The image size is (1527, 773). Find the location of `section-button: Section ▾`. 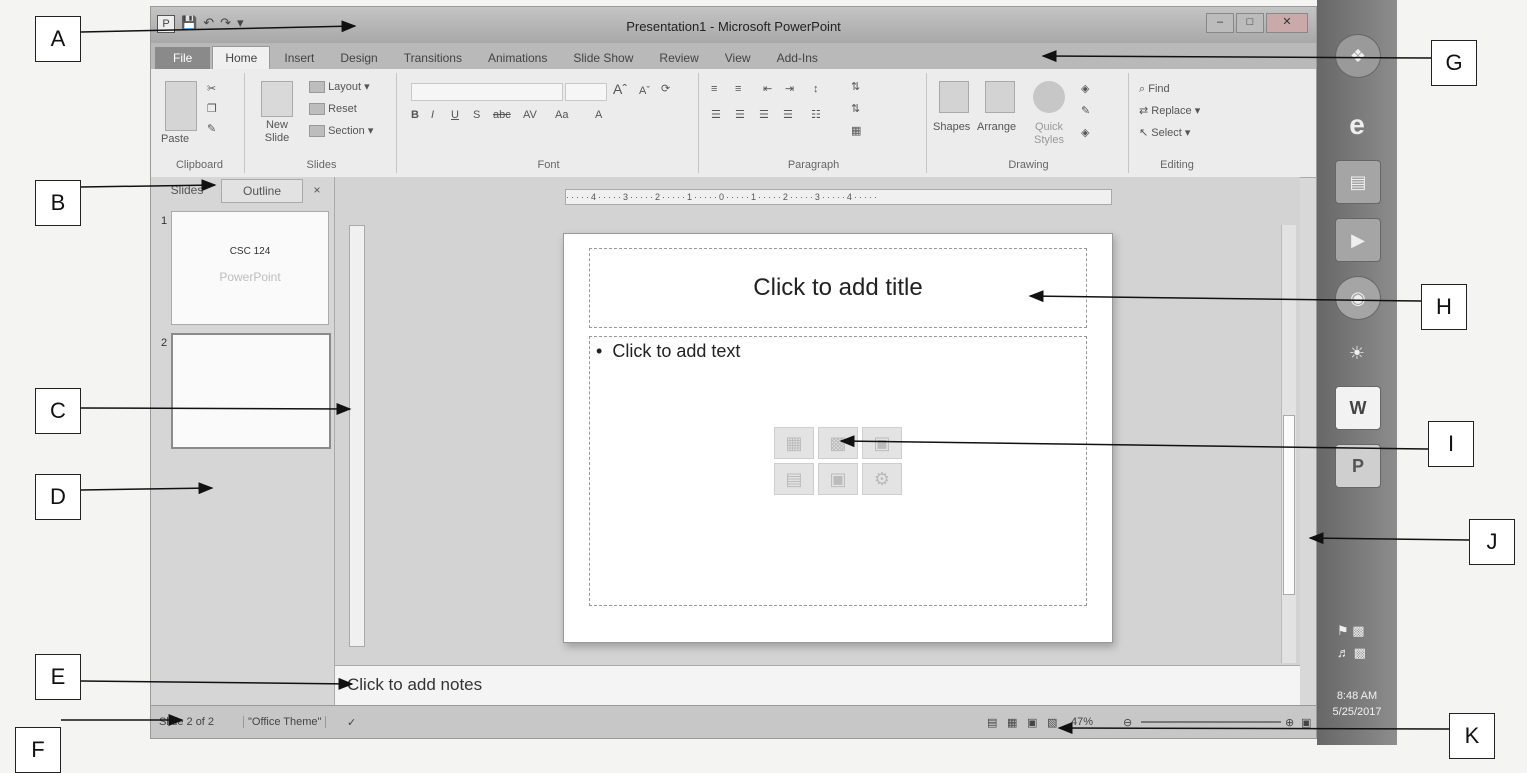

section-button: Section ▾ is located at coordinates (341, 131).